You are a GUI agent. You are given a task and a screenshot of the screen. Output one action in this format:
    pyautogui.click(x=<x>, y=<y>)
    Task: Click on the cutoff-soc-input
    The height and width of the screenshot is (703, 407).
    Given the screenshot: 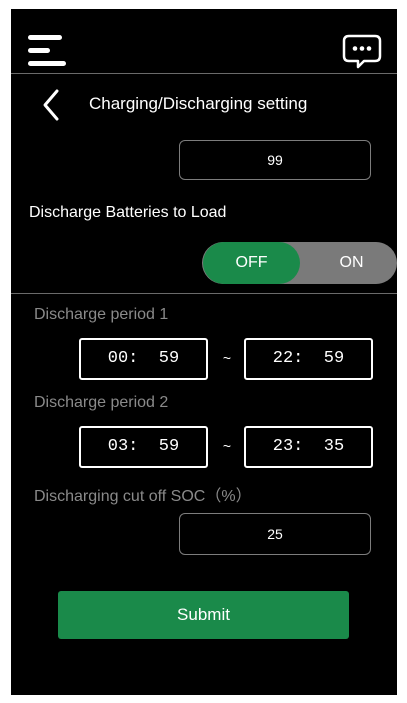 What is the action you would take?
    pyautogui.click(x=275, y=534)
    